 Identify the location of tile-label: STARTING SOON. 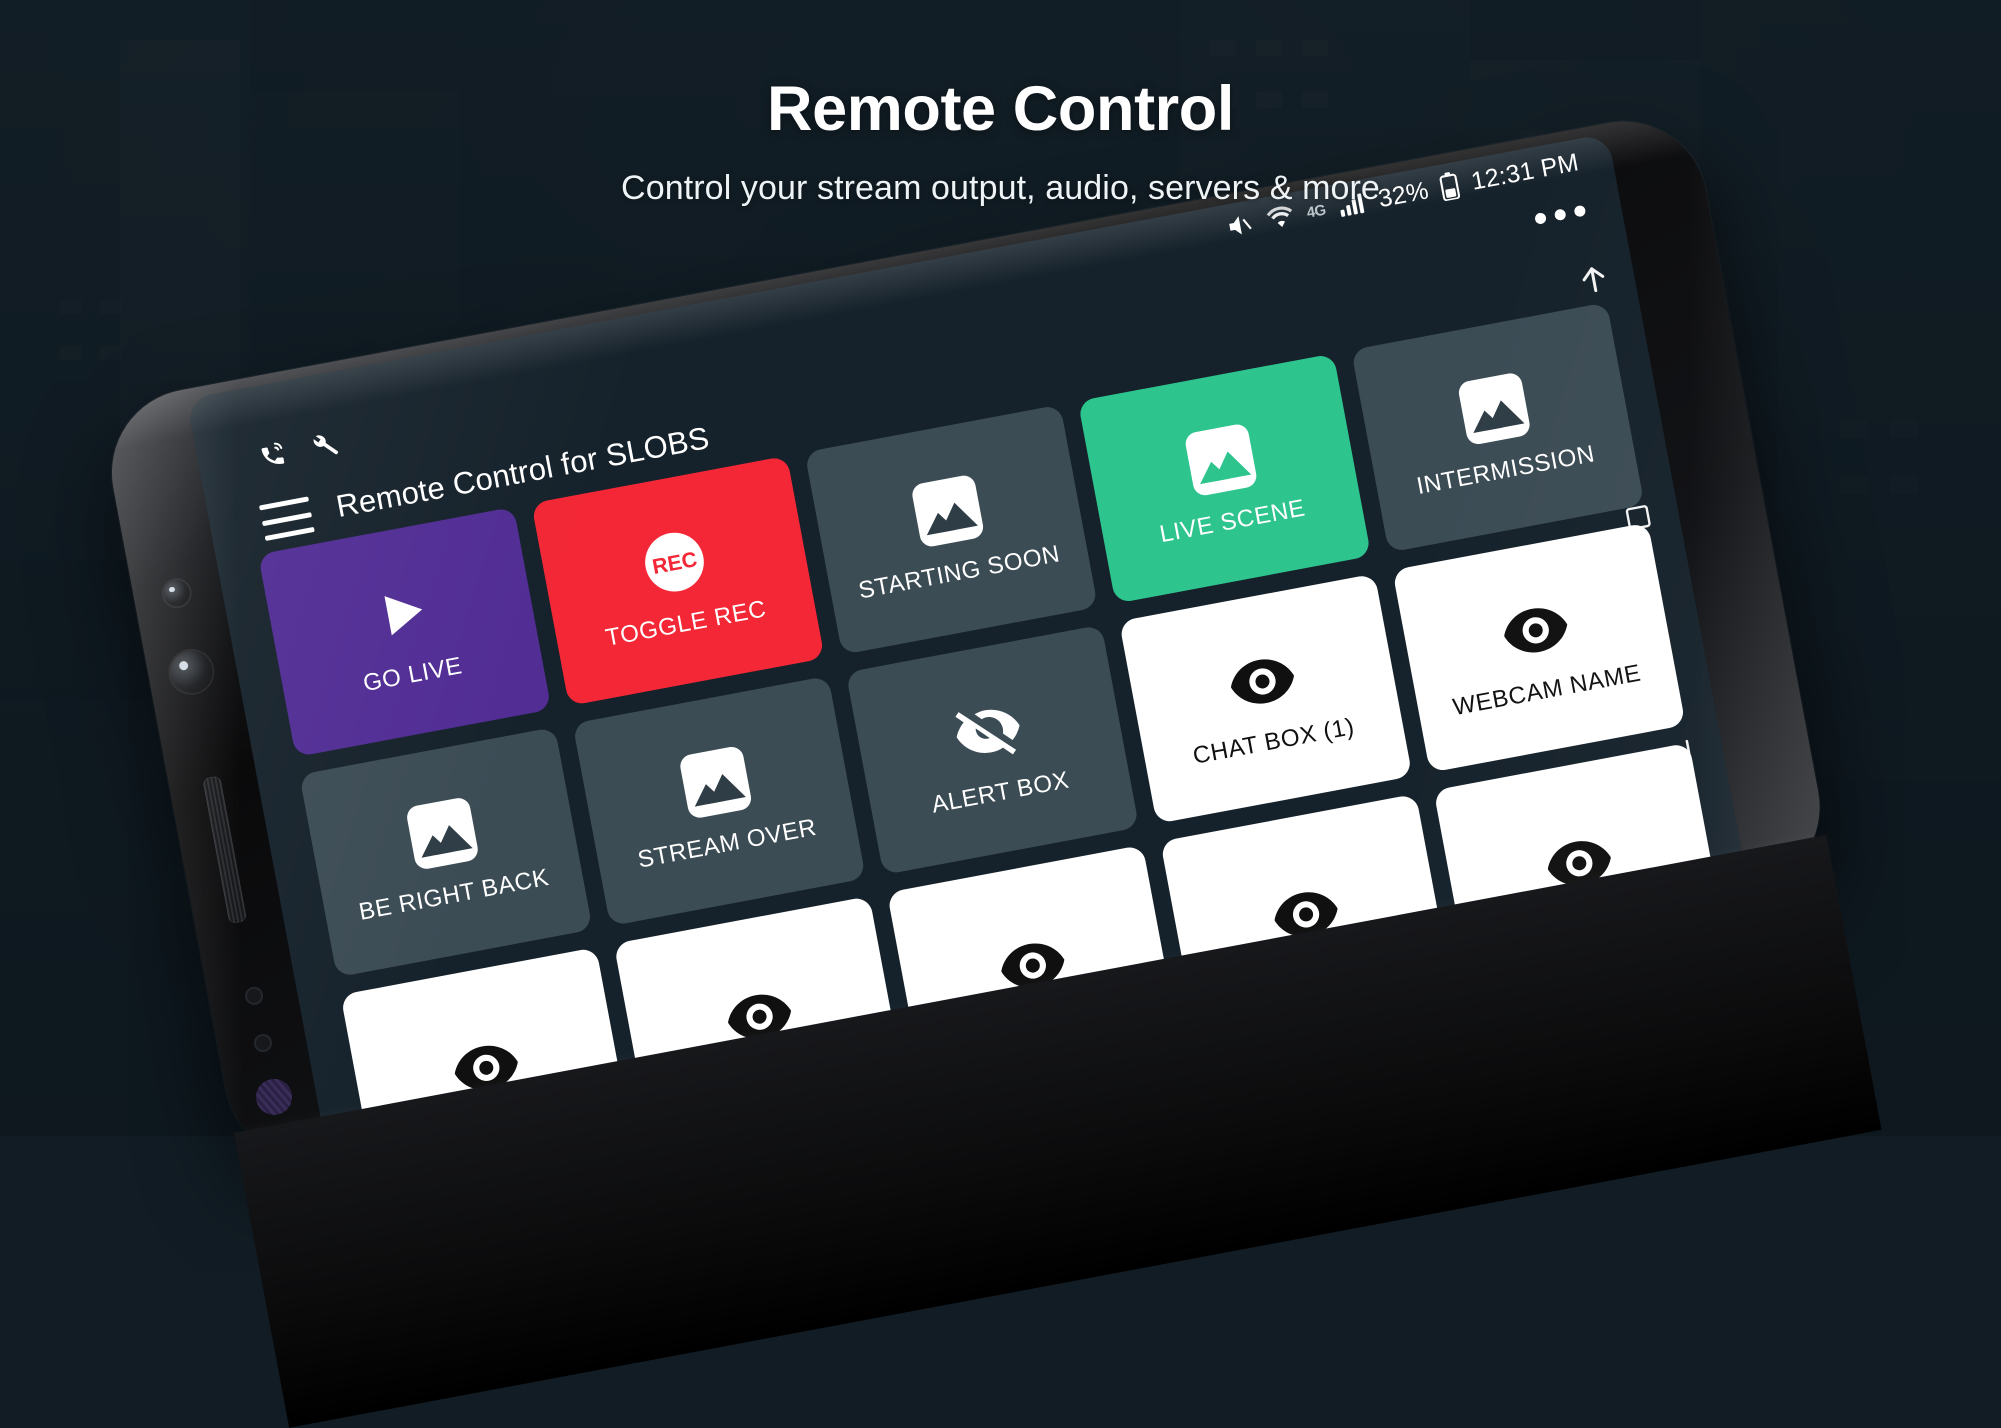
(959, 572).